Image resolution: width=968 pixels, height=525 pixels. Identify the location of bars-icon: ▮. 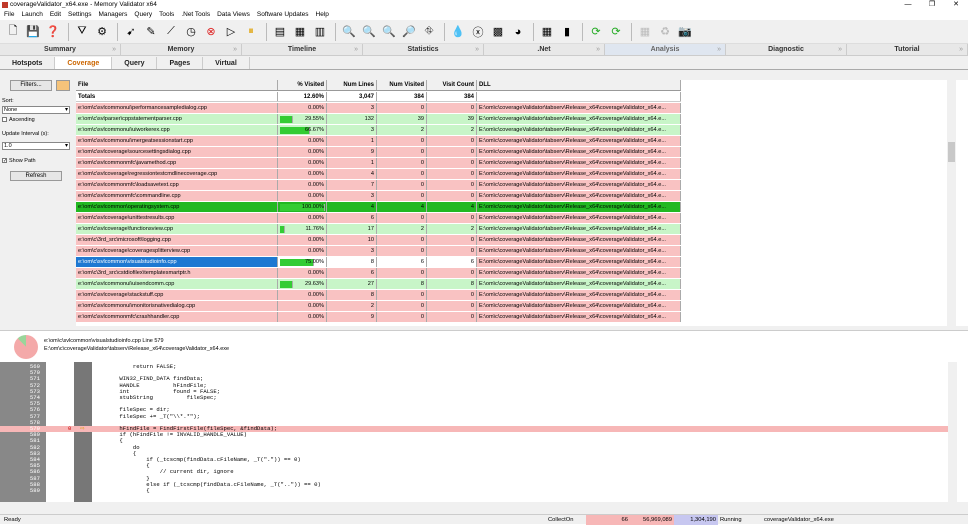
(567, 32).